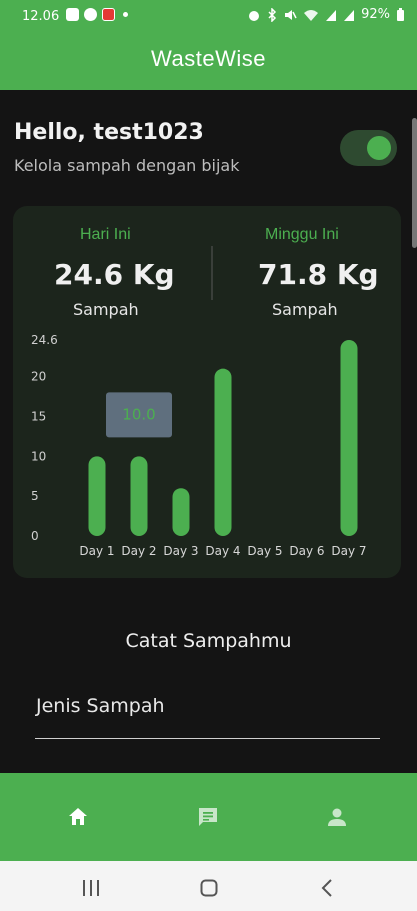  What do you see at coordinates (108, 14) in the screenshot?
I see `app-notification-icon` at bounding box center [108, 14].